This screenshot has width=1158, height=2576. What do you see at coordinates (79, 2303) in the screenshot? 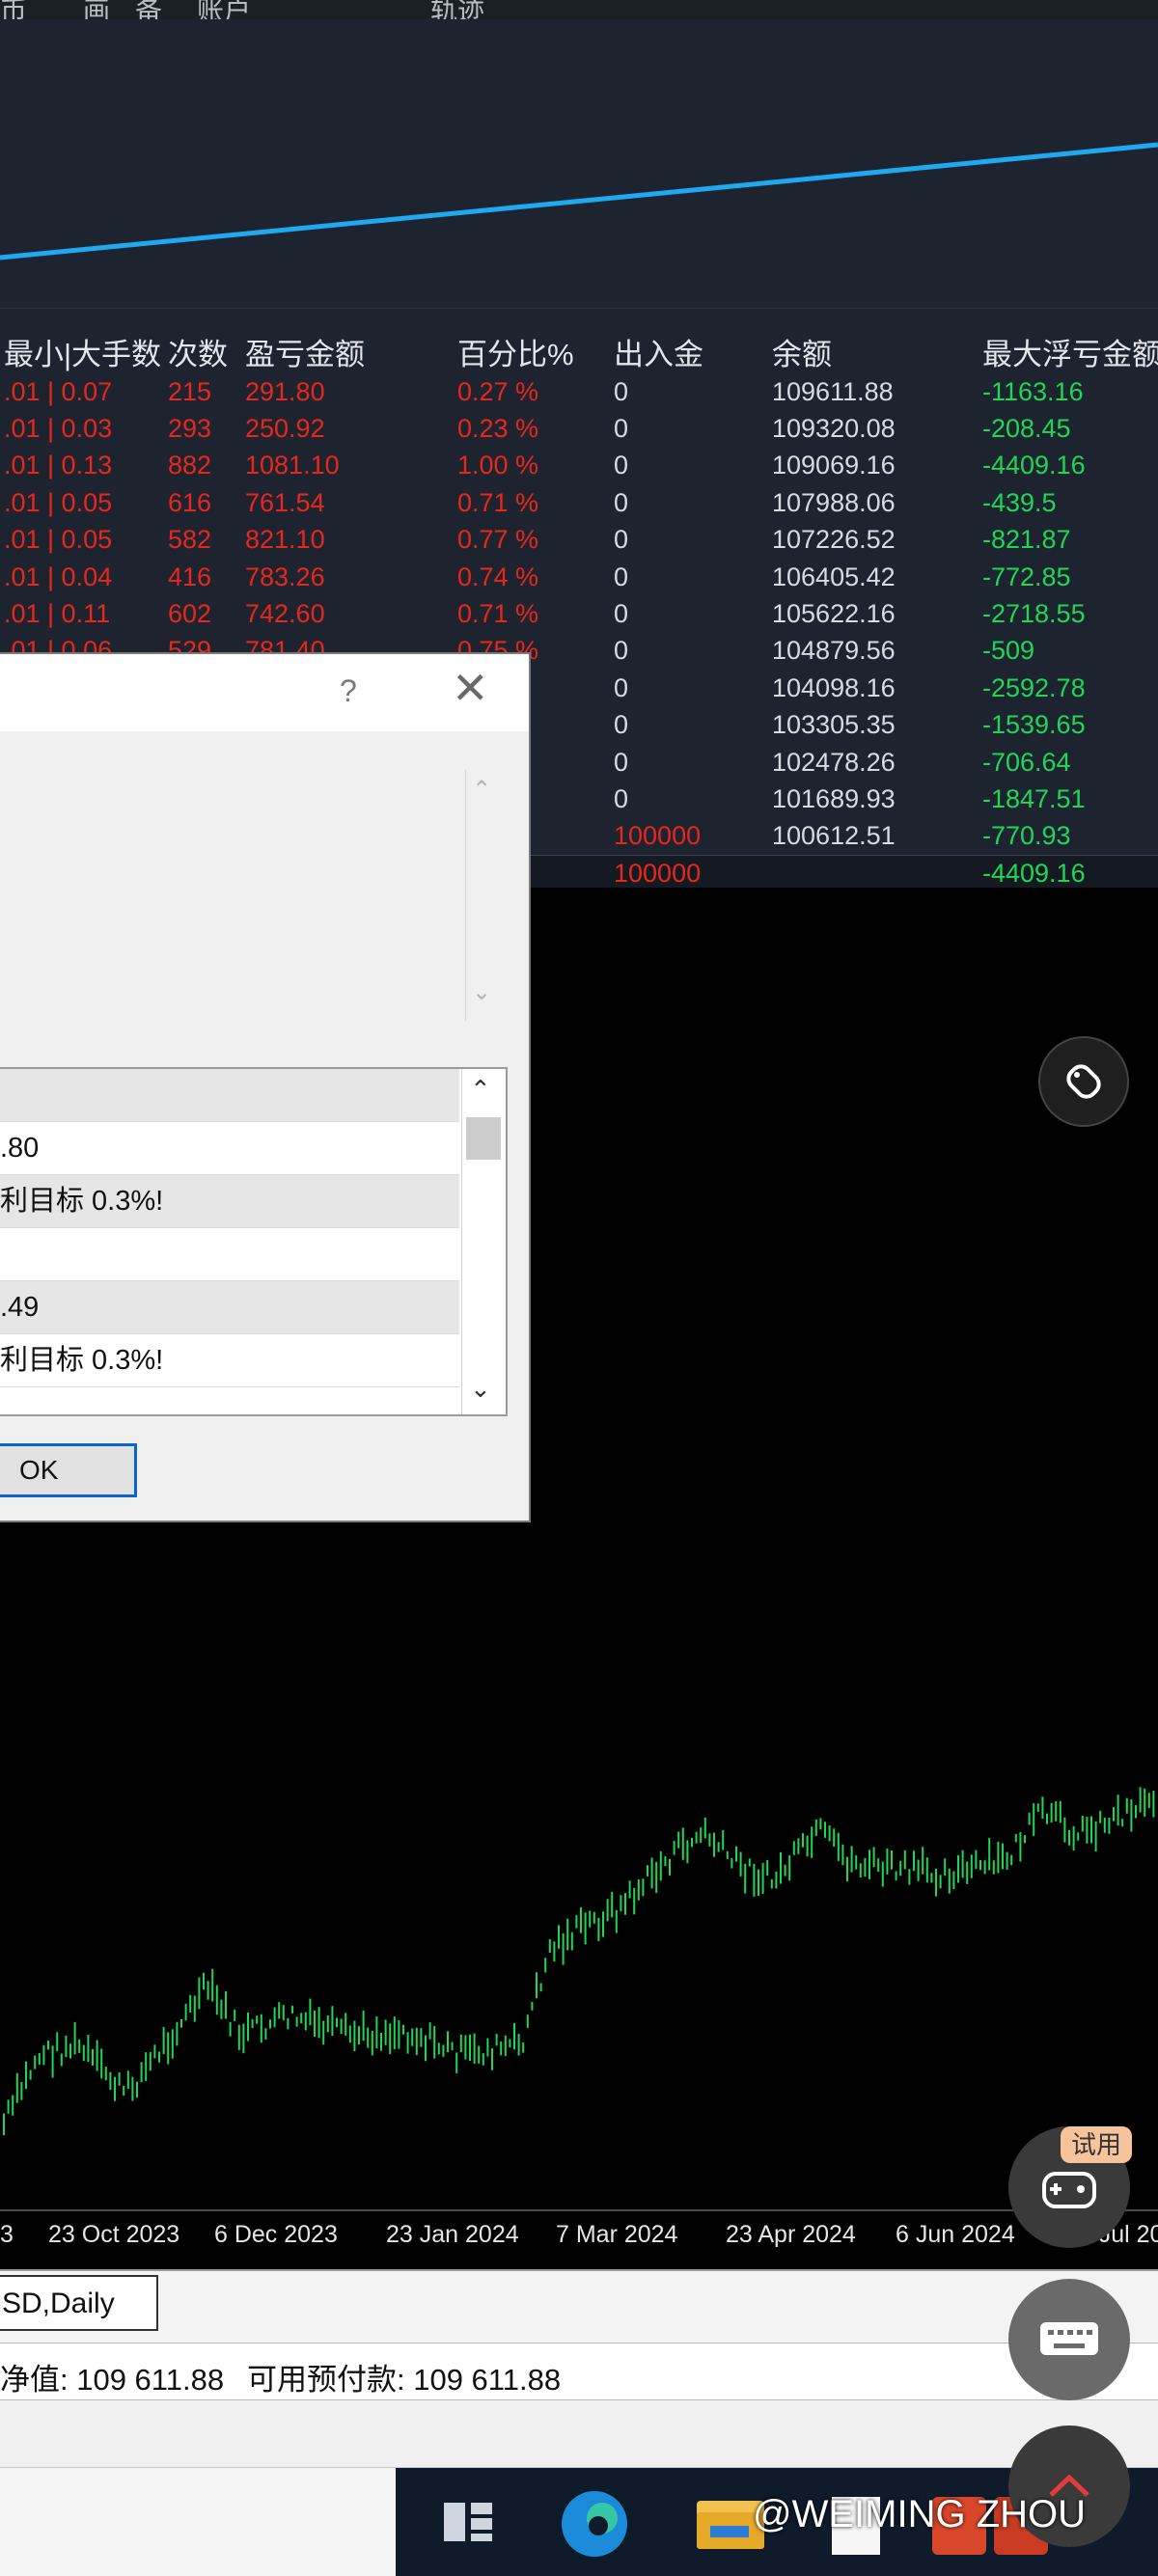
I see `tab-symbol-daily: SD,Daily` at bounding box center [79, 2303].